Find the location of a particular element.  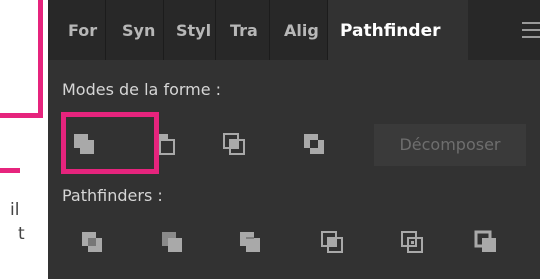

crop-icon is located at coordinates (333, 243).